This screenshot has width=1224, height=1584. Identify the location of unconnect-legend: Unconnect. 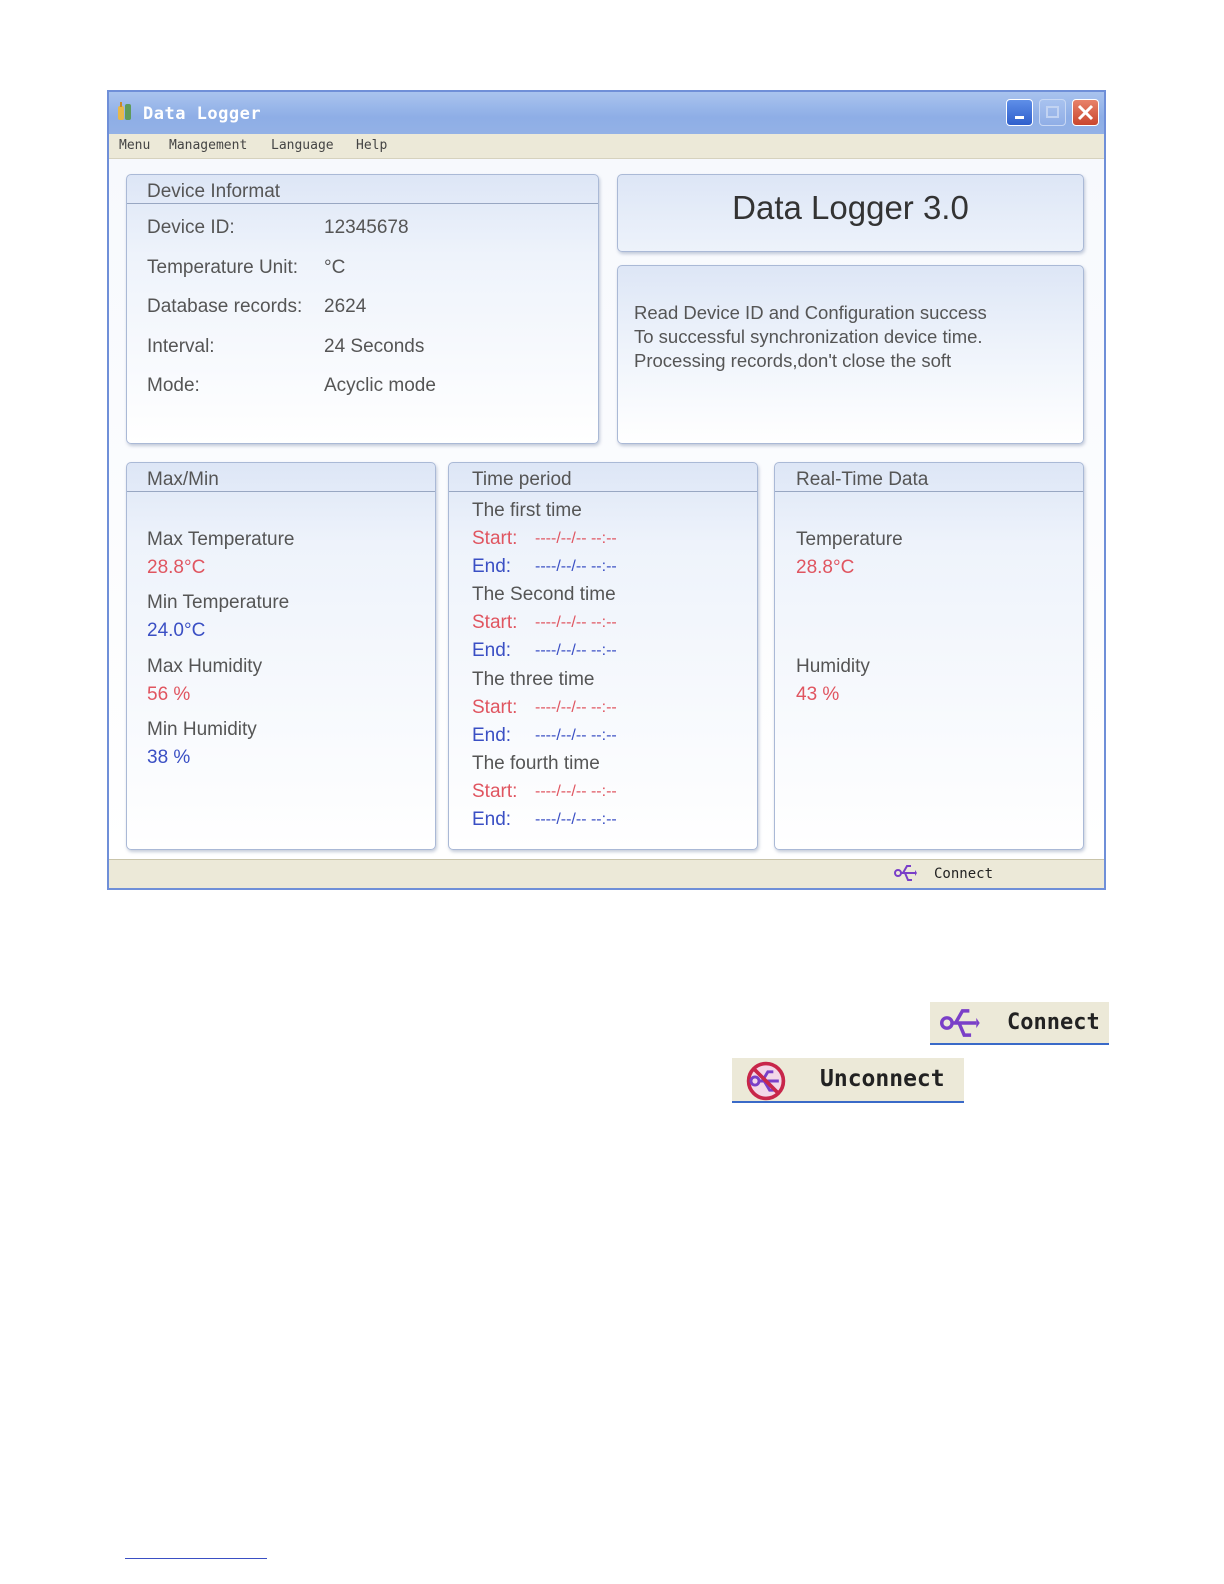
(848, 1080).